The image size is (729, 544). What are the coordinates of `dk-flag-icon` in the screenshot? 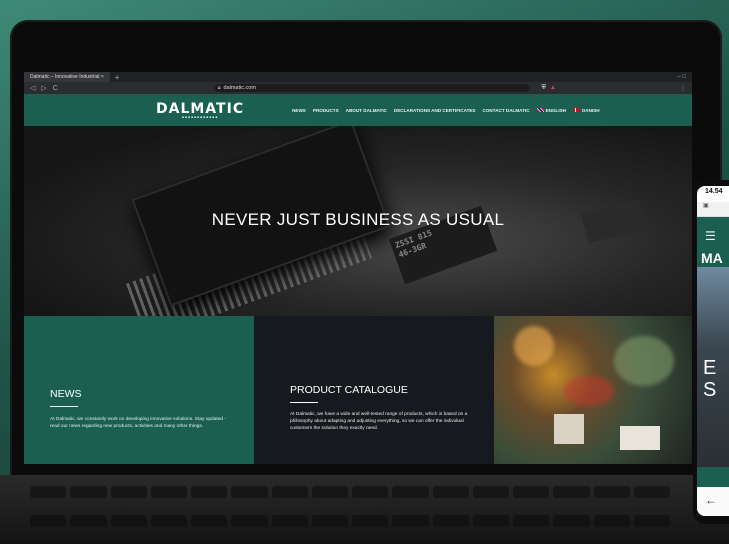 It's located at (576, 110).